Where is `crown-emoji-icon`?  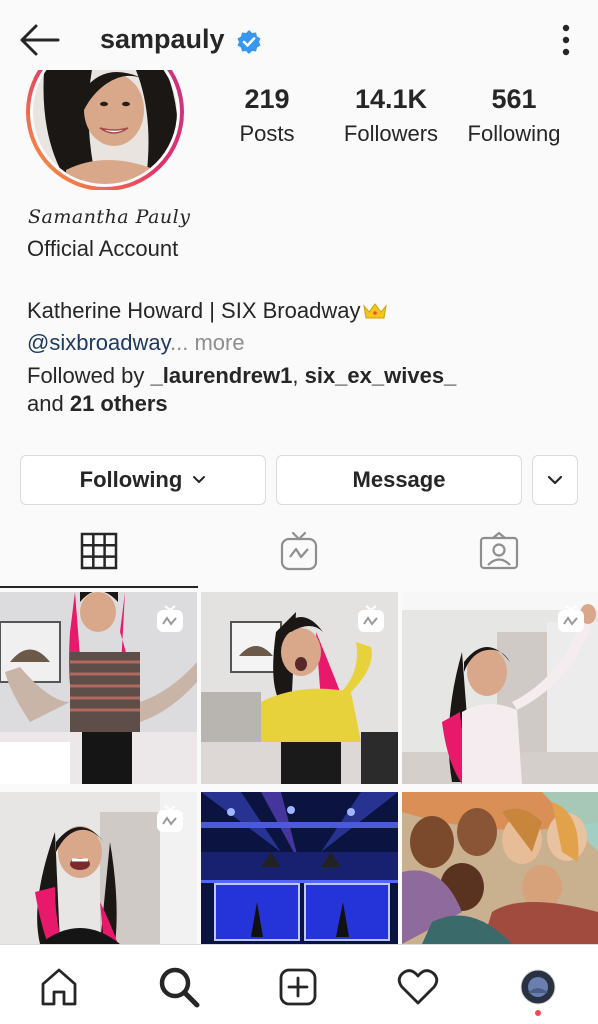
crown-emoji-icon is located at coordinates (375, 311).